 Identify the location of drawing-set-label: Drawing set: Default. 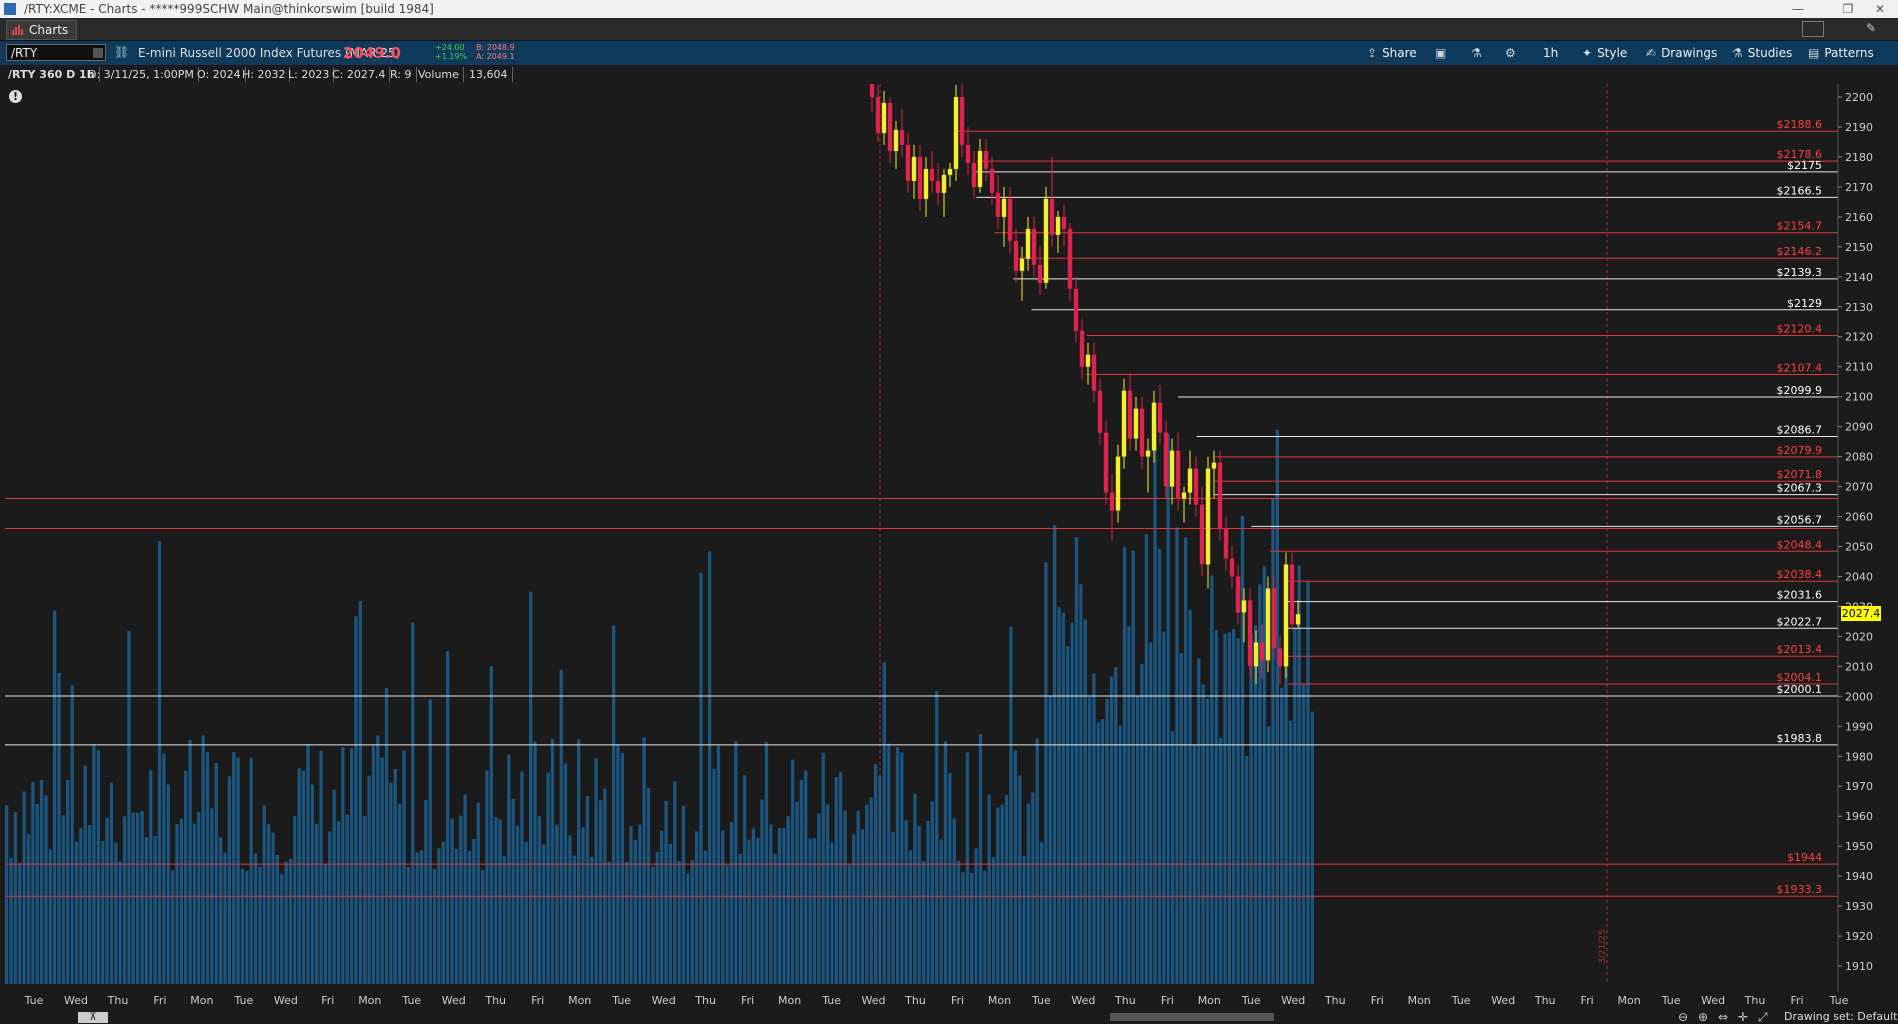
(1841, 1016).